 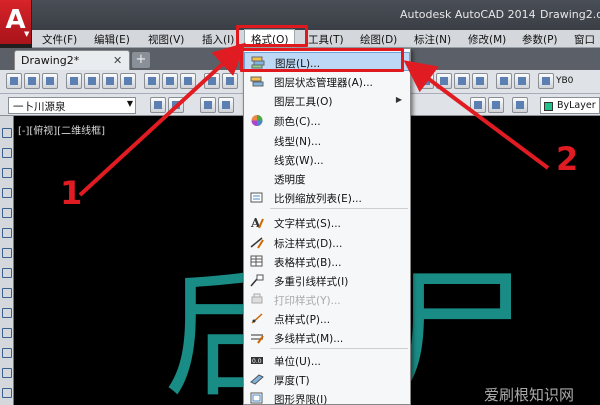 I want to click on menu-item-multileader-style: 多重引线样式(I), so click(x=327, y=280).